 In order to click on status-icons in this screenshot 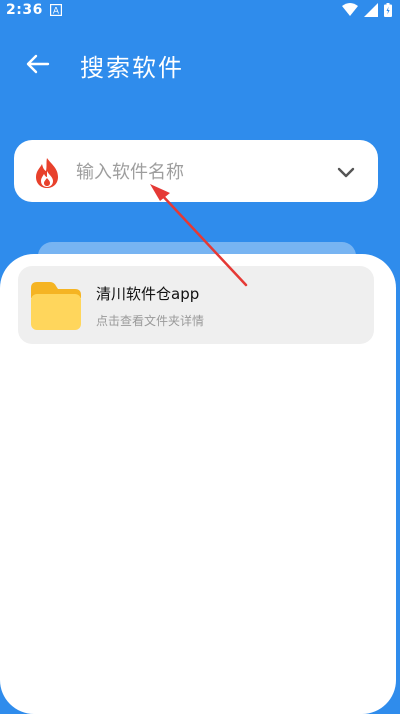, I will do `click(367, 10)`.